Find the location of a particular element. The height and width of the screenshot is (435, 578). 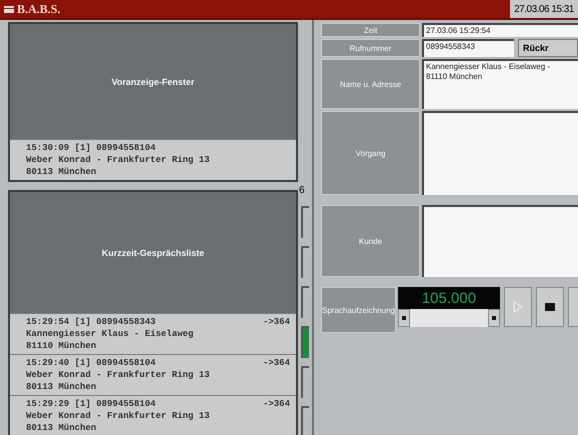

field-label: Zeit is located at coordinates (370, 30).